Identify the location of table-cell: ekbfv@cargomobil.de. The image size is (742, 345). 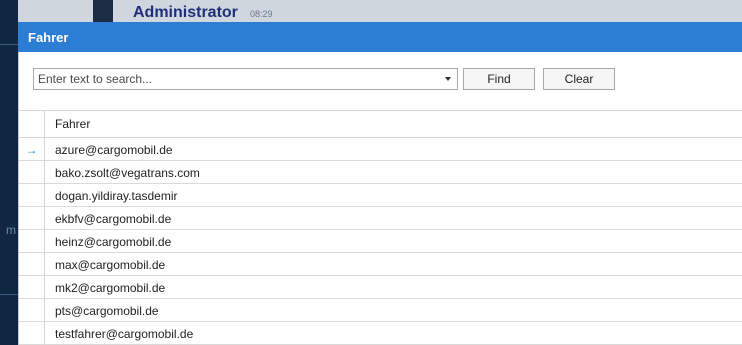
(113, 219).